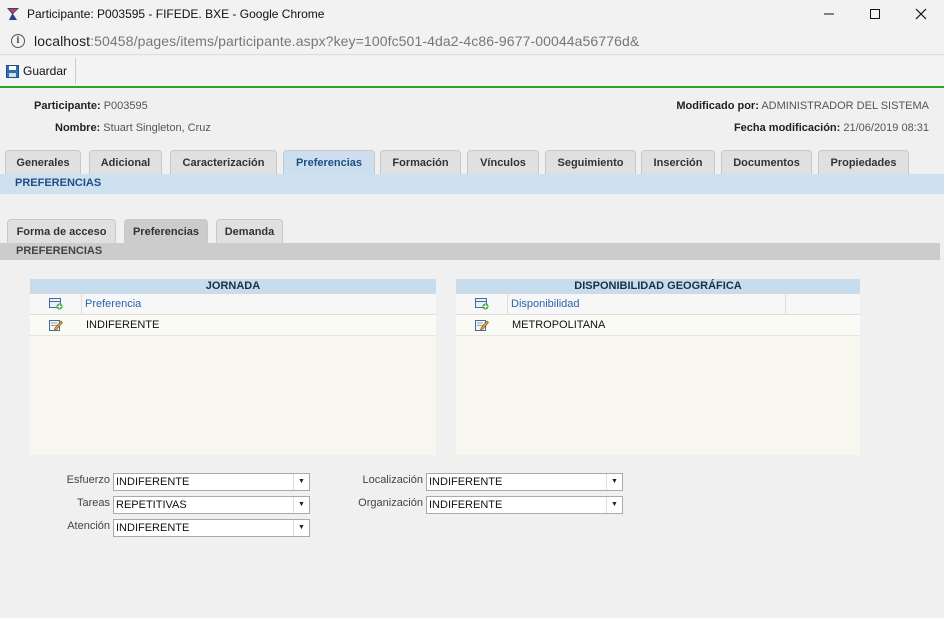 Image resolution: width=944 pixels, height=618 pixels. I want to click on participante-info: Participante: P003595, so click(91, 106).